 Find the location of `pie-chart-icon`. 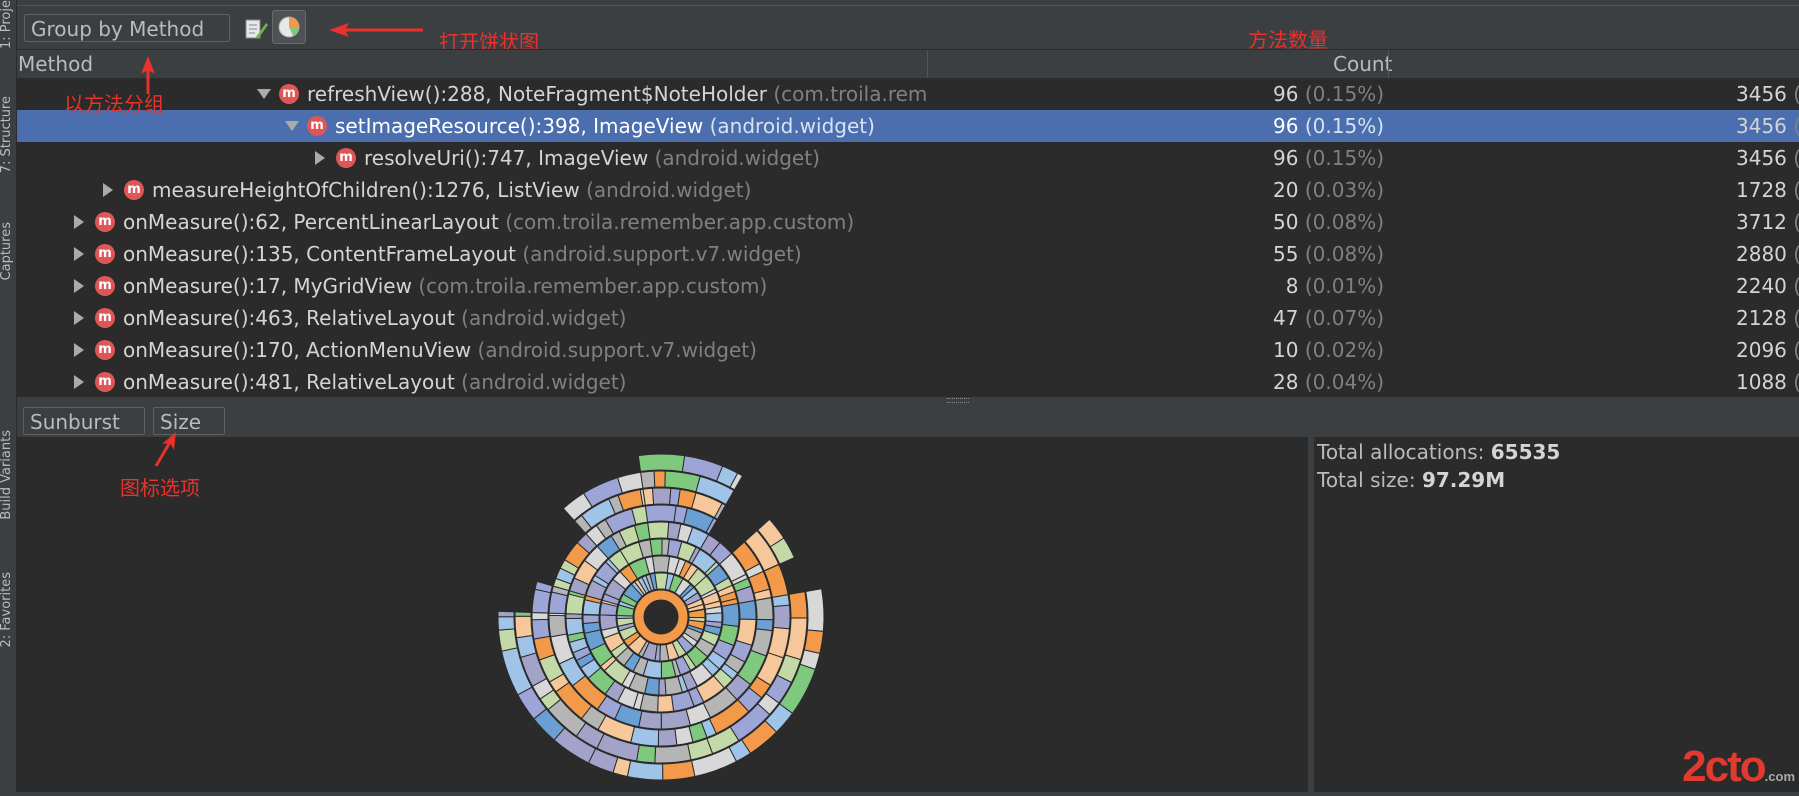

pie-chart-icon is located at coordinates (289, 27).